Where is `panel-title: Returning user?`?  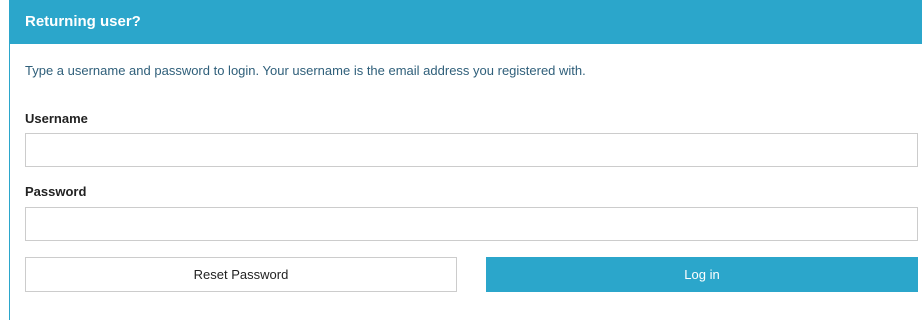
panel-title: Returning user? is located at coordinates (83, 21).